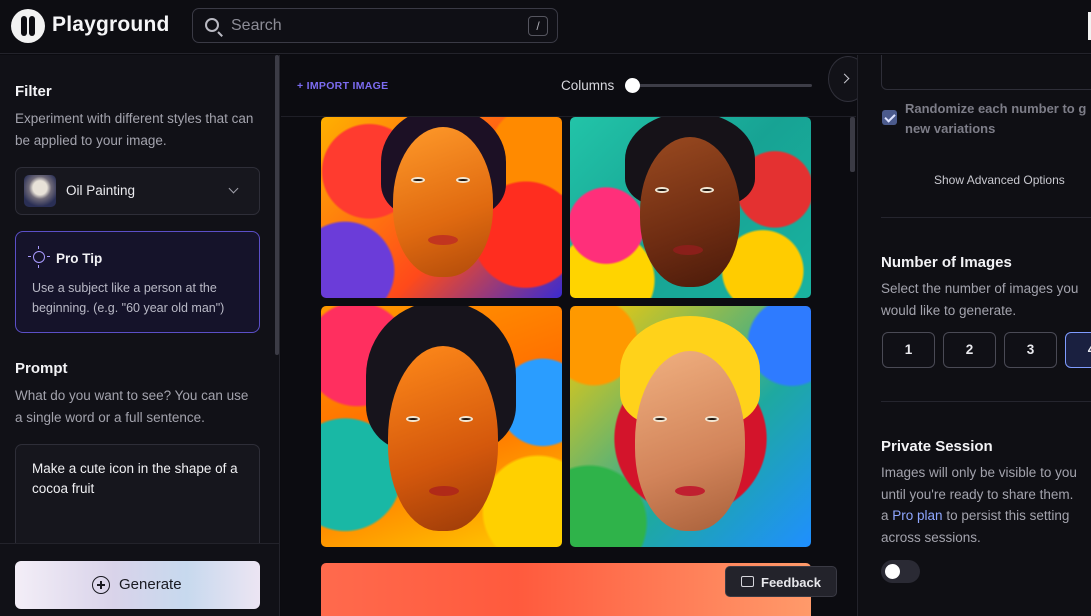 This screenshot has width=1091, height=616. I want to click on num-images-option-1: 1, so click(908, 350).